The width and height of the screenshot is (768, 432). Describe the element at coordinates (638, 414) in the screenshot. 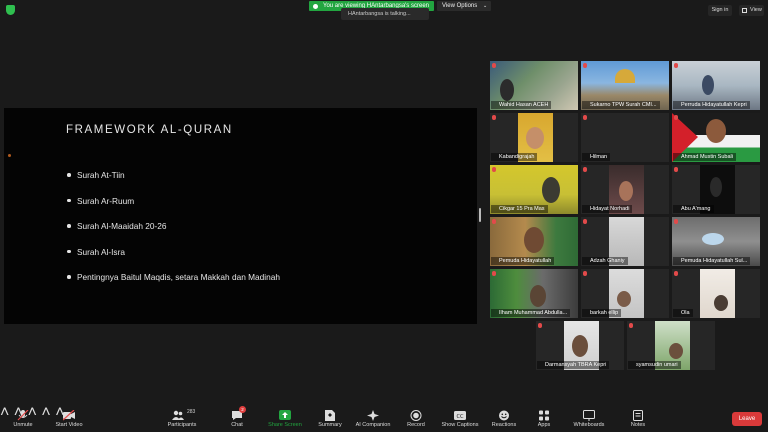

I see `notes-icon` at that location.